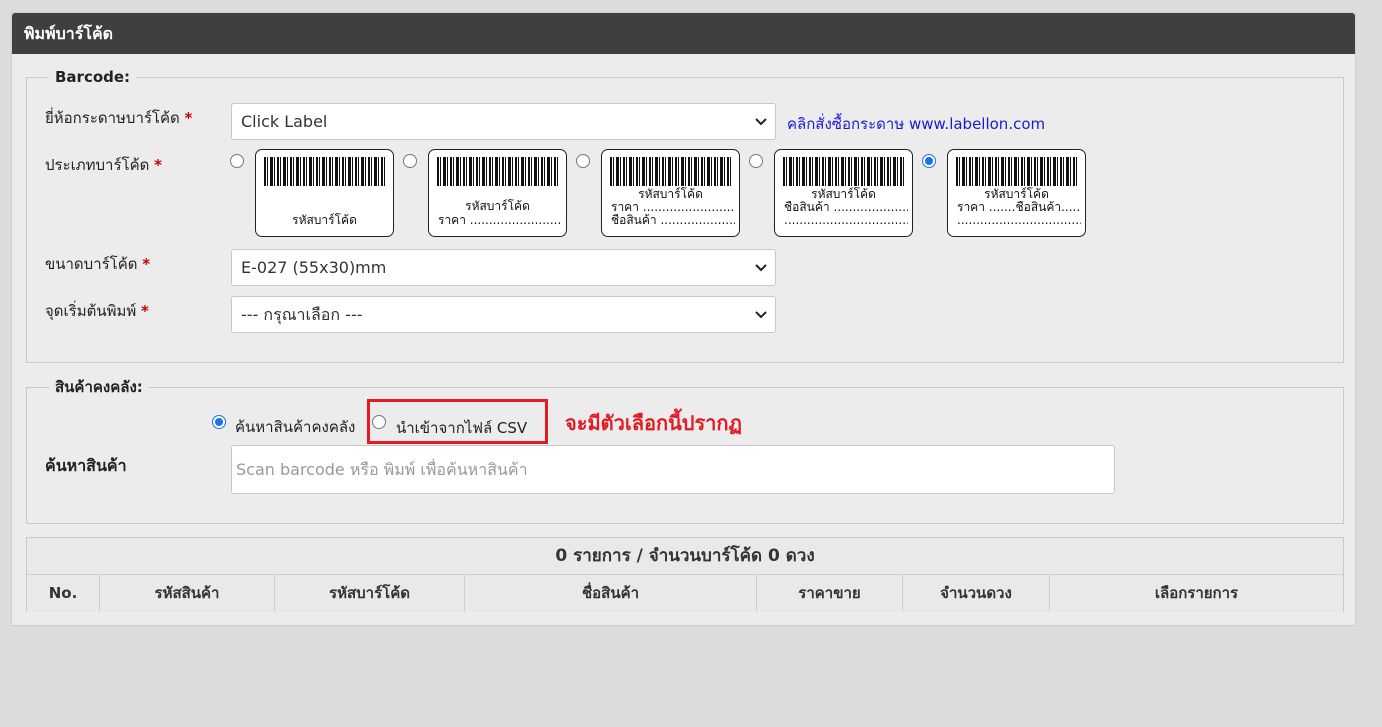 This screenshot has height=727, width=1382. I want to click on col-quantity: จำนวนดวง, so click(976, 593).